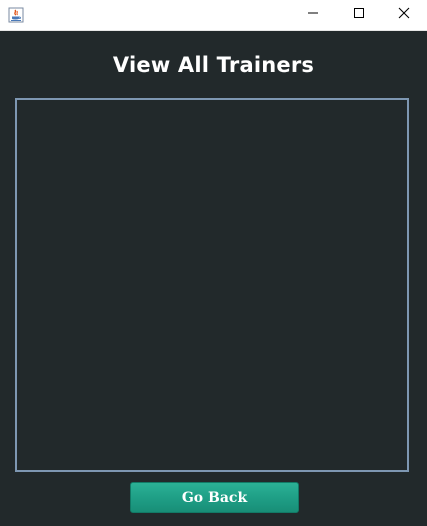 This screenshot has height=526, width=427. What do you see at coordinates (213, 65) in the screenshot?
I see `page-title: View All Trainers` at bounding box center [213, 65].